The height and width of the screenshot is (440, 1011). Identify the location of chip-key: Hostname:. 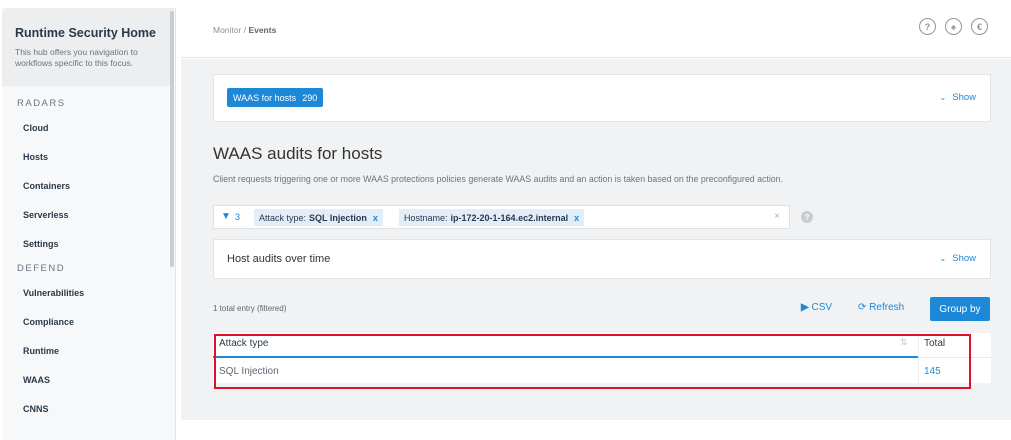
(426, 217).